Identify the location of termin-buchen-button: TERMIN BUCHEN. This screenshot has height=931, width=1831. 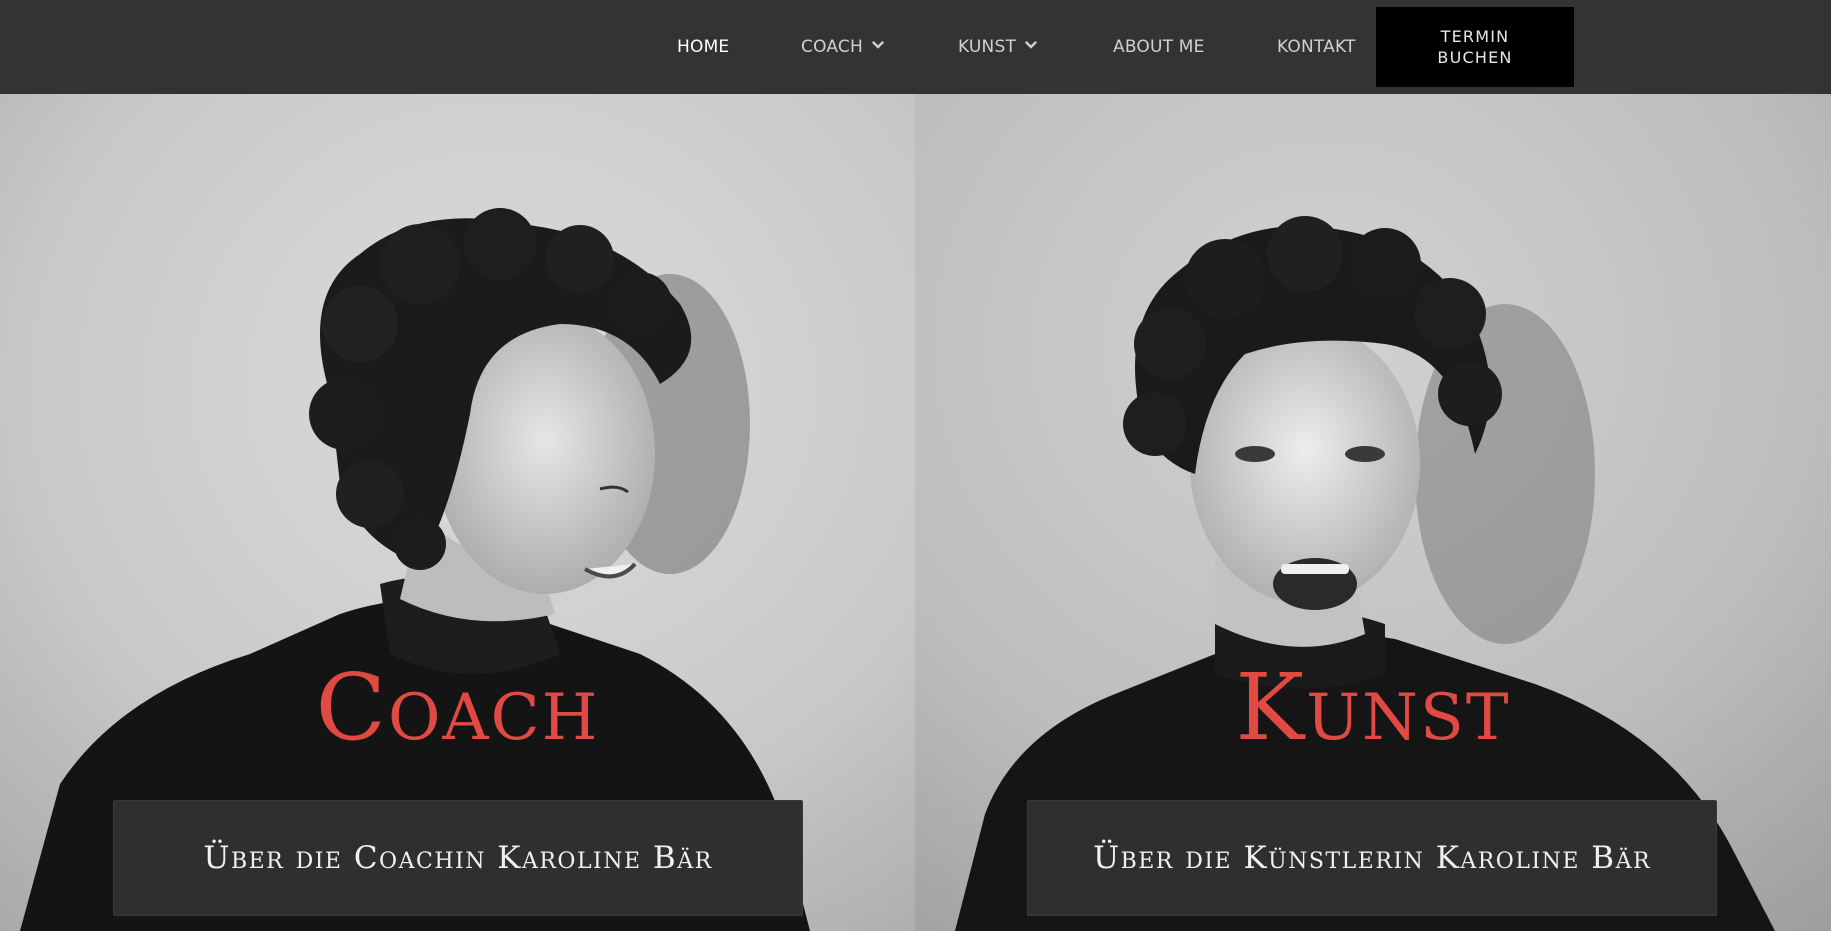
(1475, 47).